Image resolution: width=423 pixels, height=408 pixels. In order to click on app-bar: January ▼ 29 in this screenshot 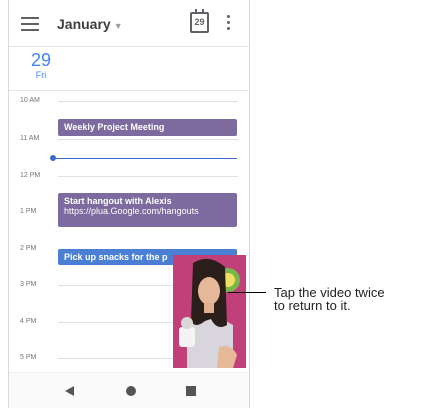, I will do `click(129, 23)`.